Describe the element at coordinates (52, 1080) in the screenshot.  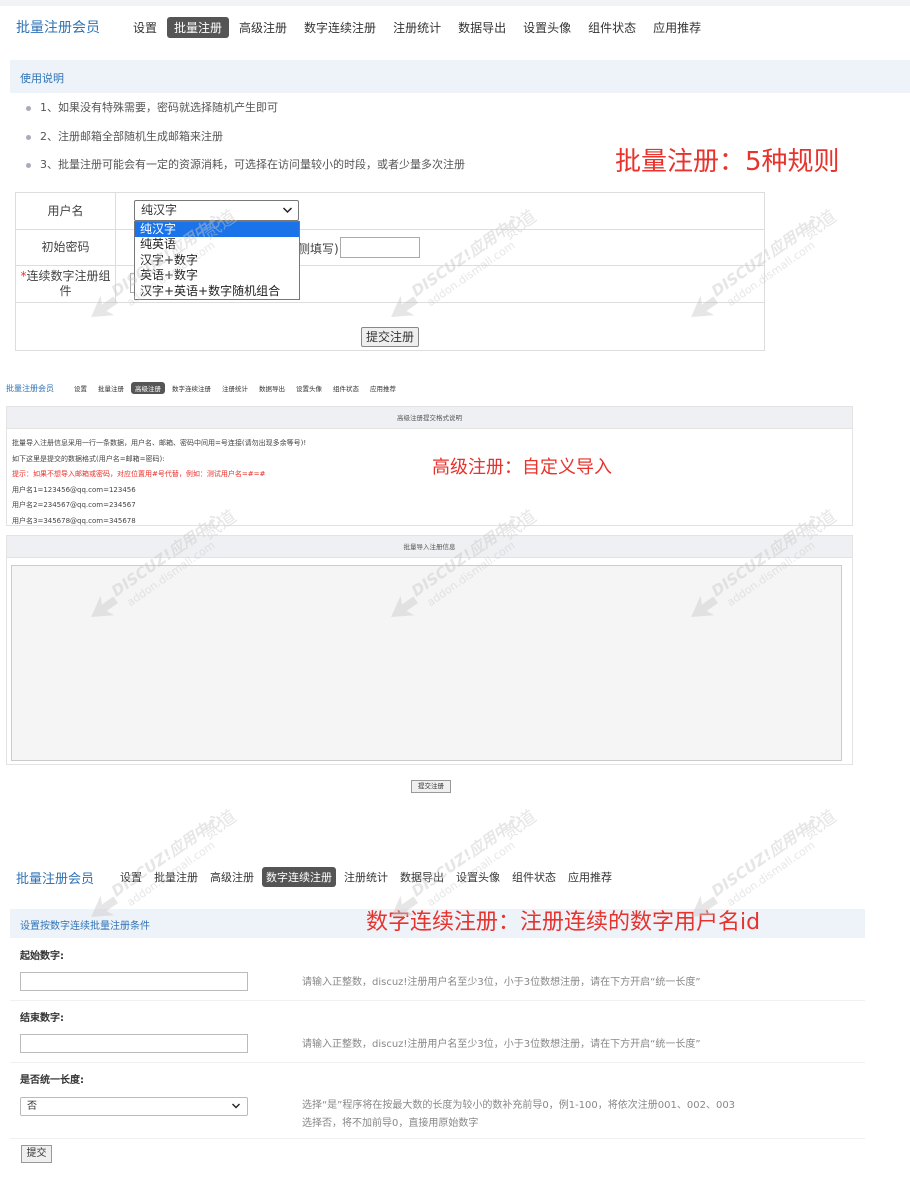
I see `uniform-length-label: 是否统一长度:` at that location.